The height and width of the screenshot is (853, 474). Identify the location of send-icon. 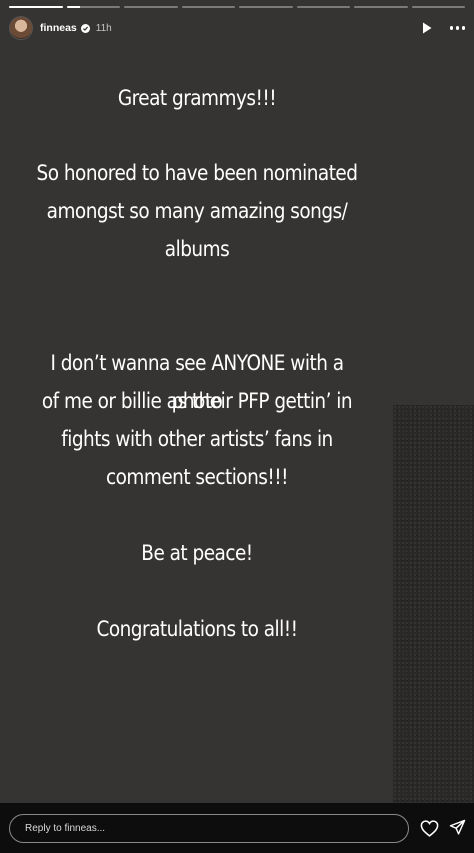
(457, 827).